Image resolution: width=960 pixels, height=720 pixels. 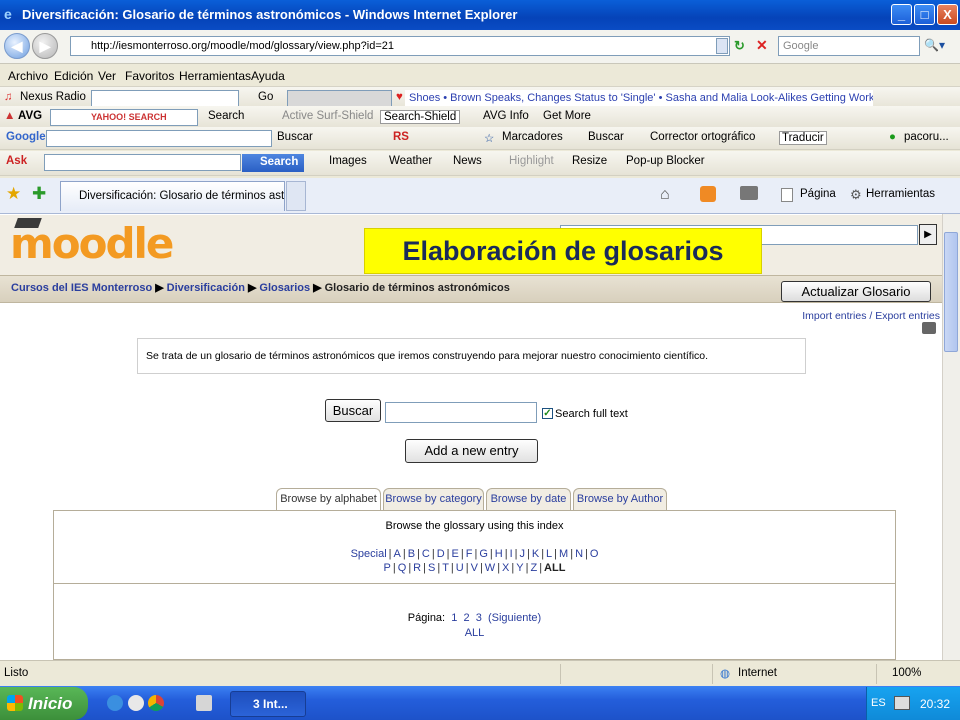 What do you see at coordinates (328, 499) in the screenshot?
I see `tab-browse-alphabet: Browse by alphabet` at bounding box center [328, 499].